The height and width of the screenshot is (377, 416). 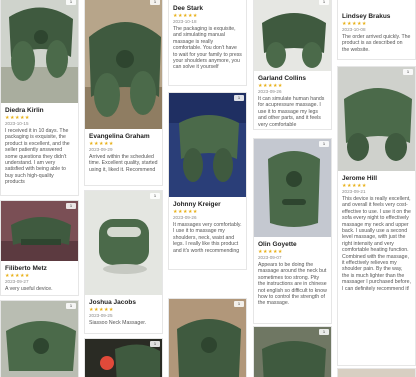 I want to click on review-date: 2023-09-25, so click(x=101, y=315).